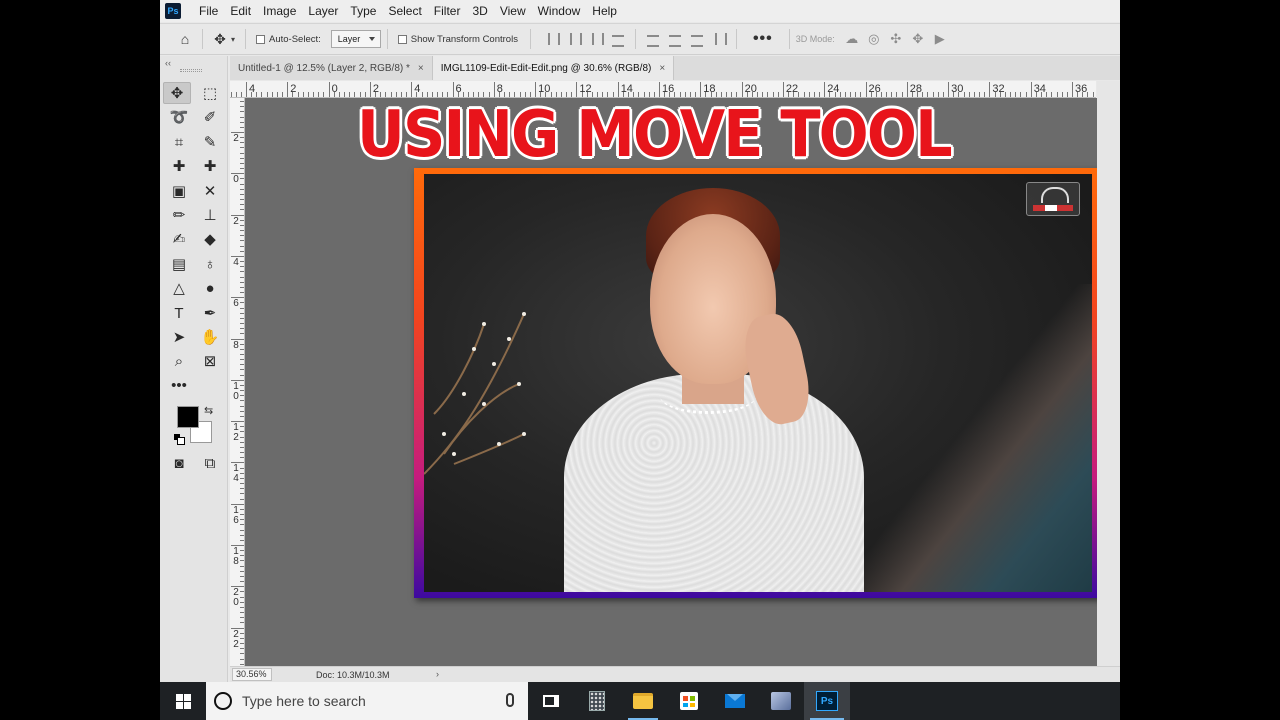 This screenshot has height=720, width=1280. I want to click on brush-tool-icon: ✏, so click(179, 215).